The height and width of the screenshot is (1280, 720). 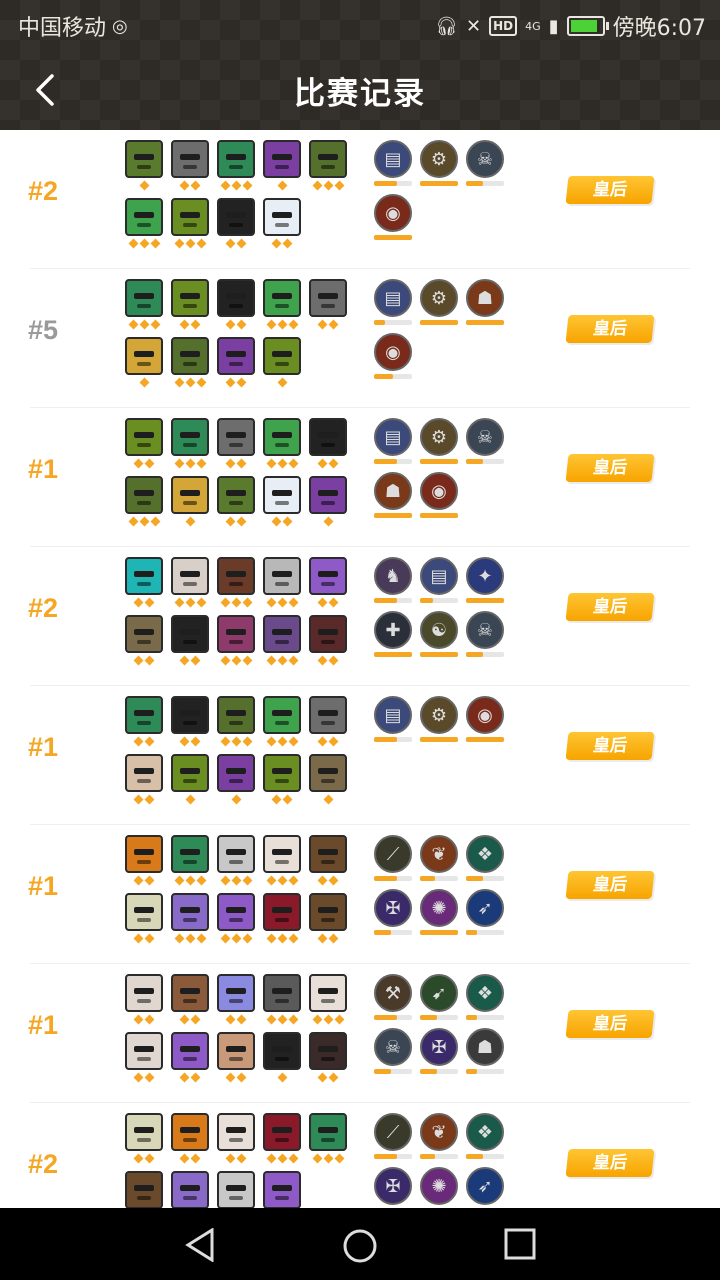 What do you see at coordinates (393, 993) in the screenshot?
I see `synergy-icon: ⚒` at bounding box center [393, 993].